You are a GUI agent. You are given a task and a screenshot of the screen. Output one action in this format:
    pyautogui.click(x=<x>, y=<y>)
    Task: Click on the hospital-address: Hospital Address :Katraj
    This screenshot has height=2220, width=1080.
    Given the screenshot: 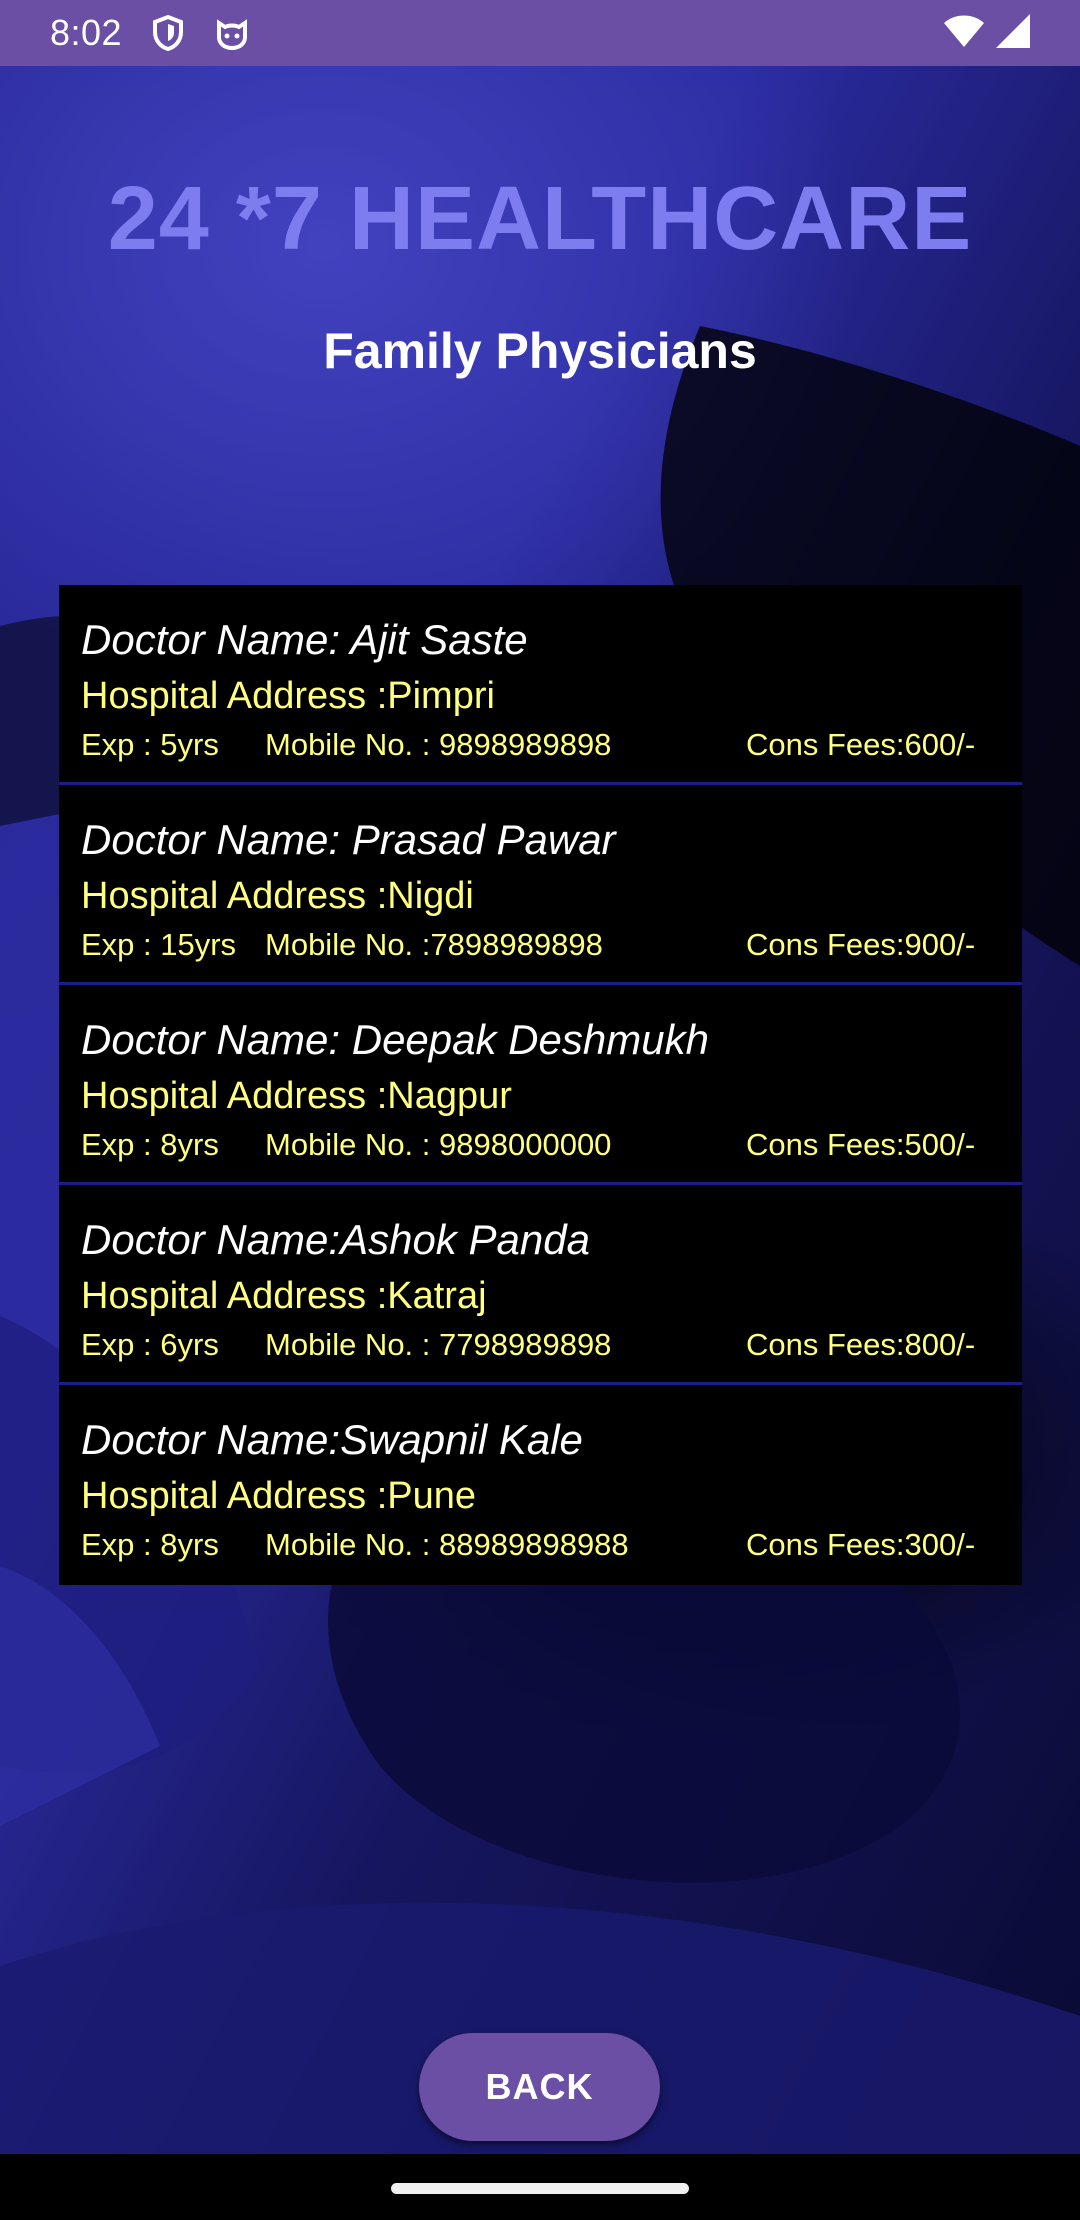 What is the action you would take?
    pyautogui.click(x=284, y=1296)
    